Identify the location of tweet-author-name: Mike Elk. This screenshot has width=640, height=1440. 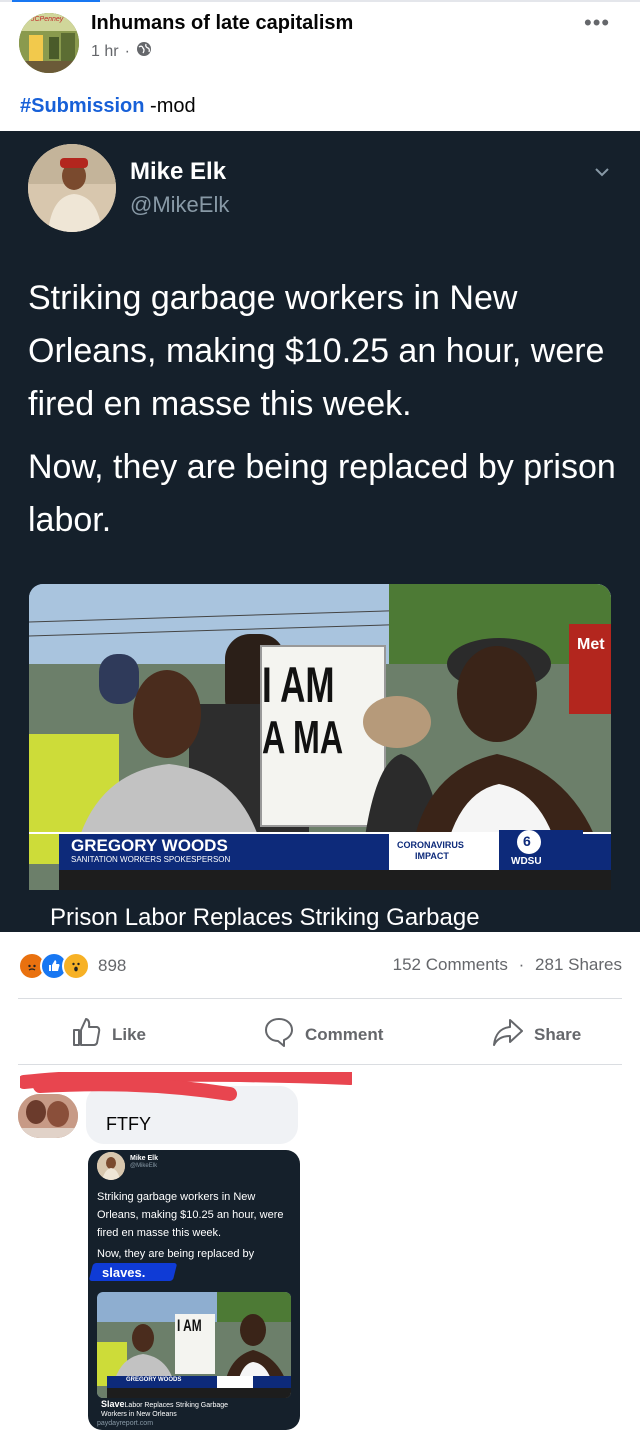
(178, 171).